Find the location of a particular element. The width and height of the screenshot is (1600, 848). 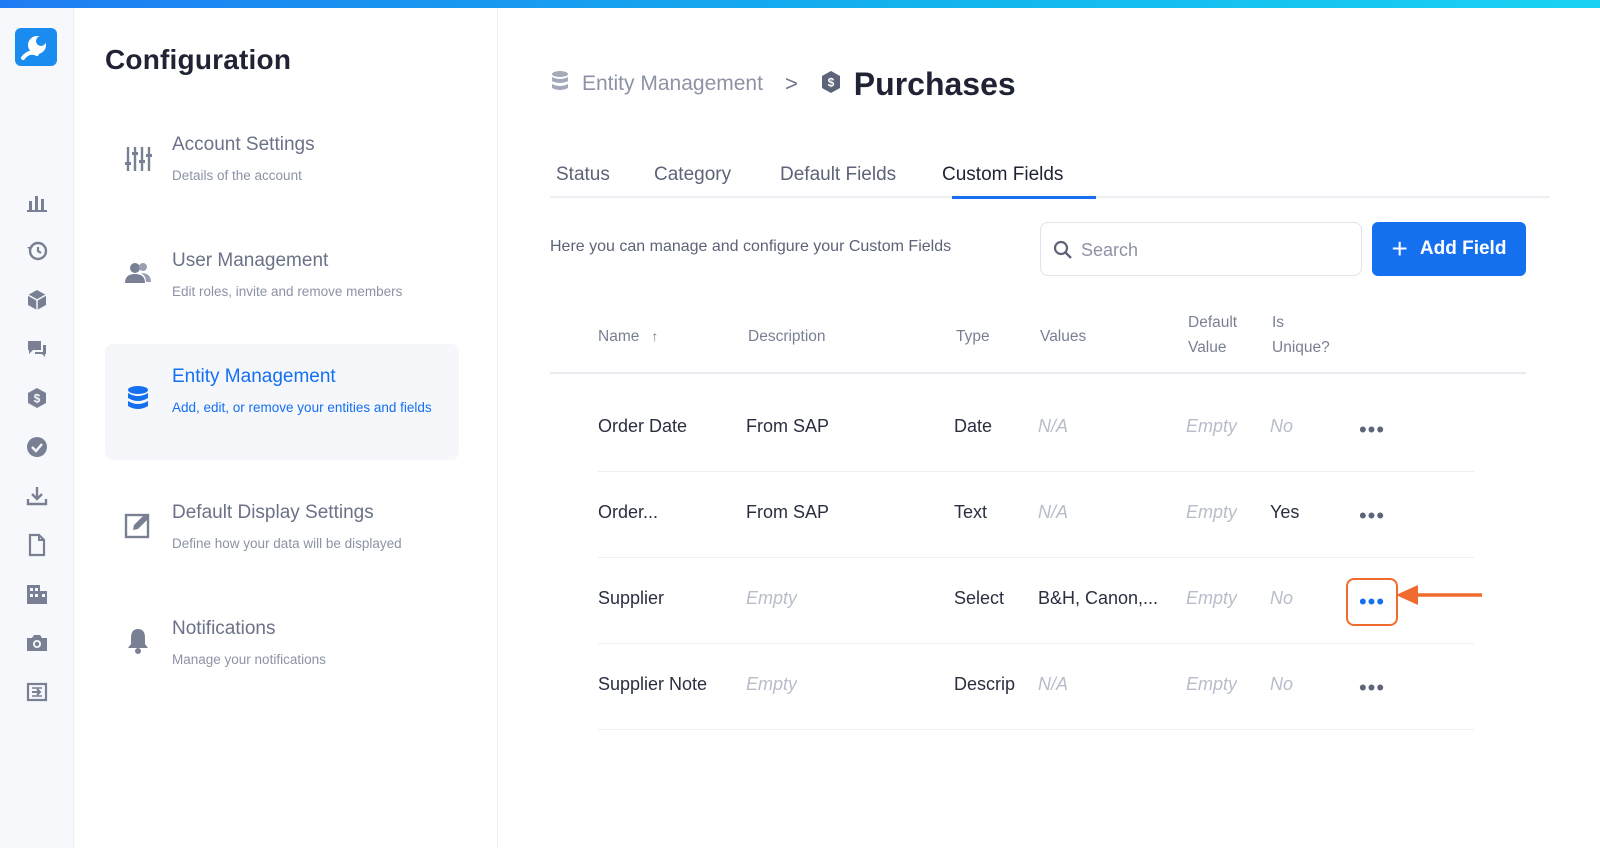

column-header-description: Description is located at coordinates (787, 336).